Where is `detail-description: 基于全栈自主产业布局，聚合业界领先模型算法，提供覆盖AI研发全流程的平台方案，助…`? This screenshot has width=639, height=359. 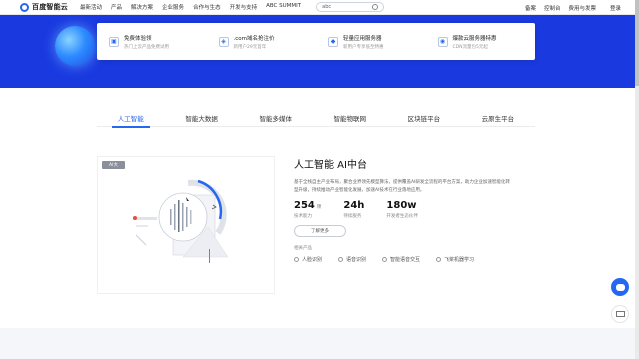 detail-description: 基于全栈自主产业布局，聚合业界领先模型算法，提供覆盖AI研发全流程的平台方案，助… is located at coordinates (402, 186).